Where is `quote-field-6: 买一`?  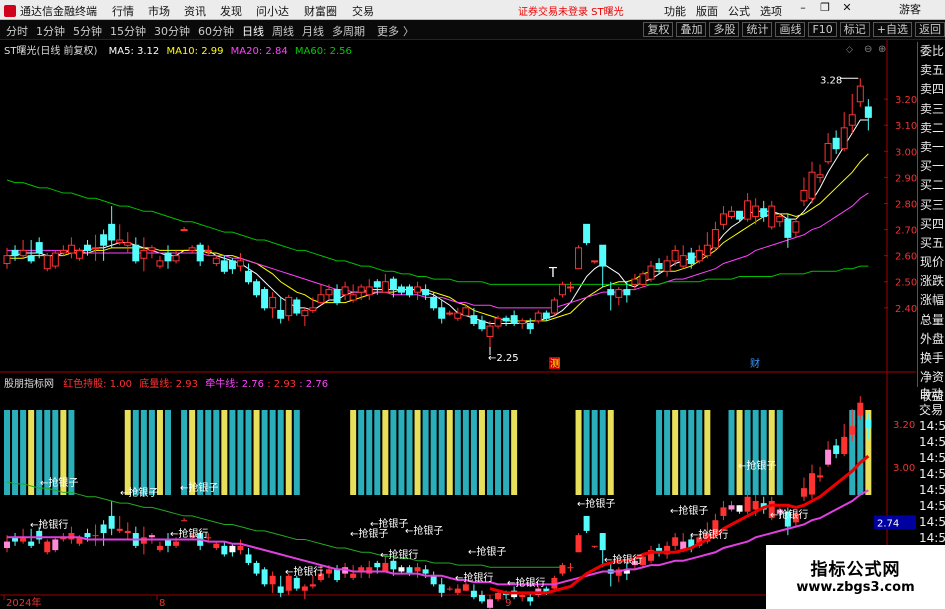
quote-field-6: 买一 is located at coordinates (931, 166).